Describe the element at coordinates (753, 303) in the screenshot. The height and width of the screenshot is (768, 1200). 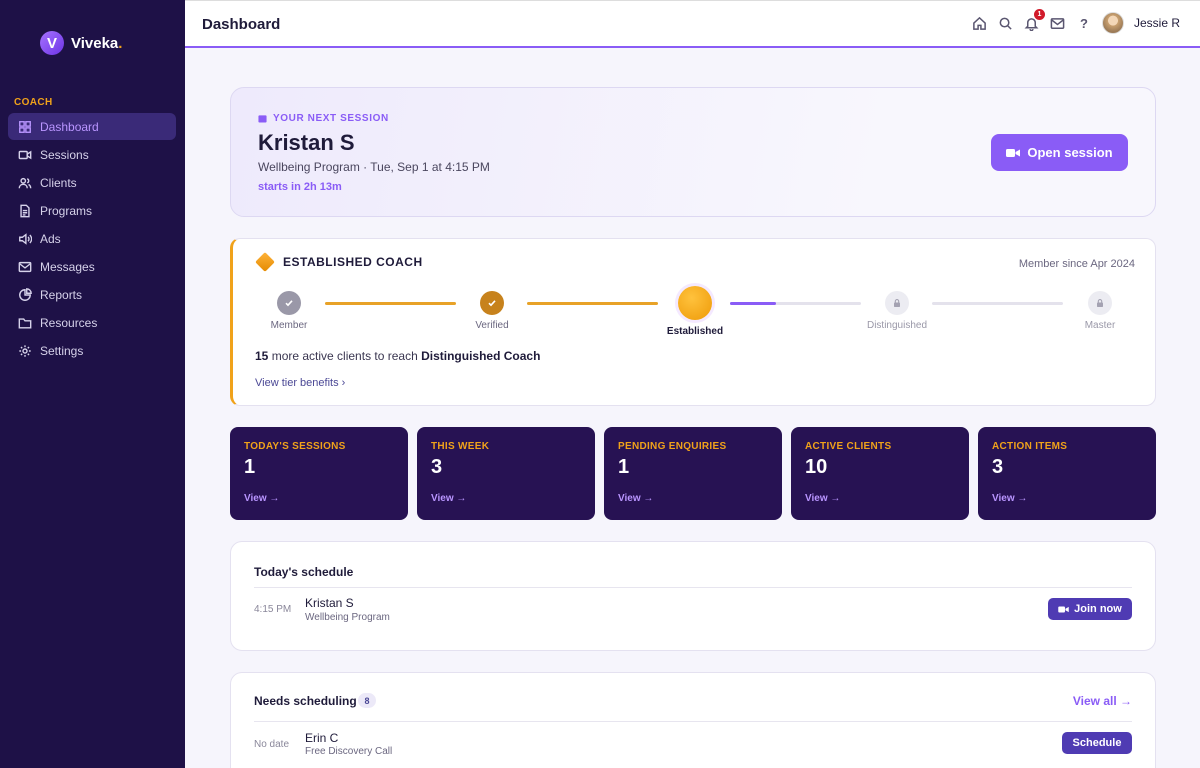
I see `tier-progress-fill` at that location.